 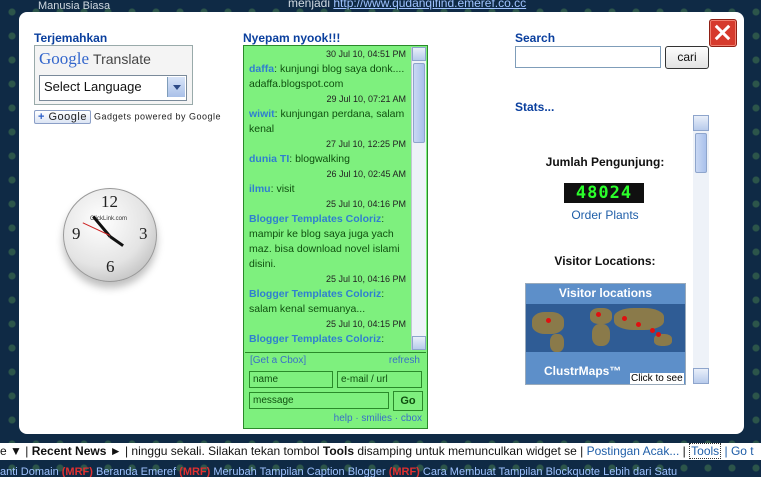 I want to click on stats-scroll-thumb, so click(x=701, y=153).